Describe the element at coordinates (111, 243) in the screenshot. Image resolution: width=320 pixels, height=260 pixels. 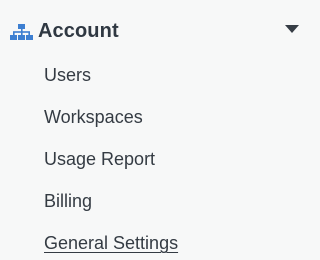
I see `nav-item-label: General Settings` at that location.